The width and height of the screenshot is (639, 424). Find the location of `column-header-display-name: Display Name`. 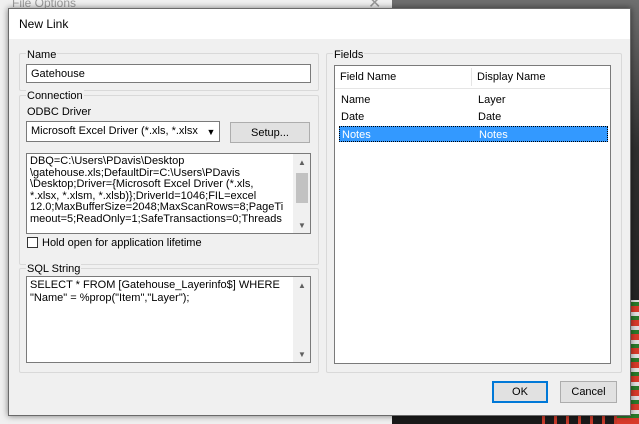

column-header-display-name: Display Name is located at coordinates (508, 77).